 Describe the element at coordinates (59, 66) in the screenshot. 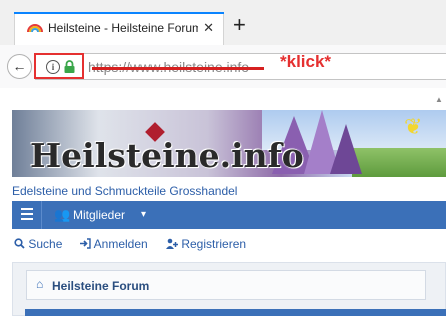

I see `highlight-box` at that location.